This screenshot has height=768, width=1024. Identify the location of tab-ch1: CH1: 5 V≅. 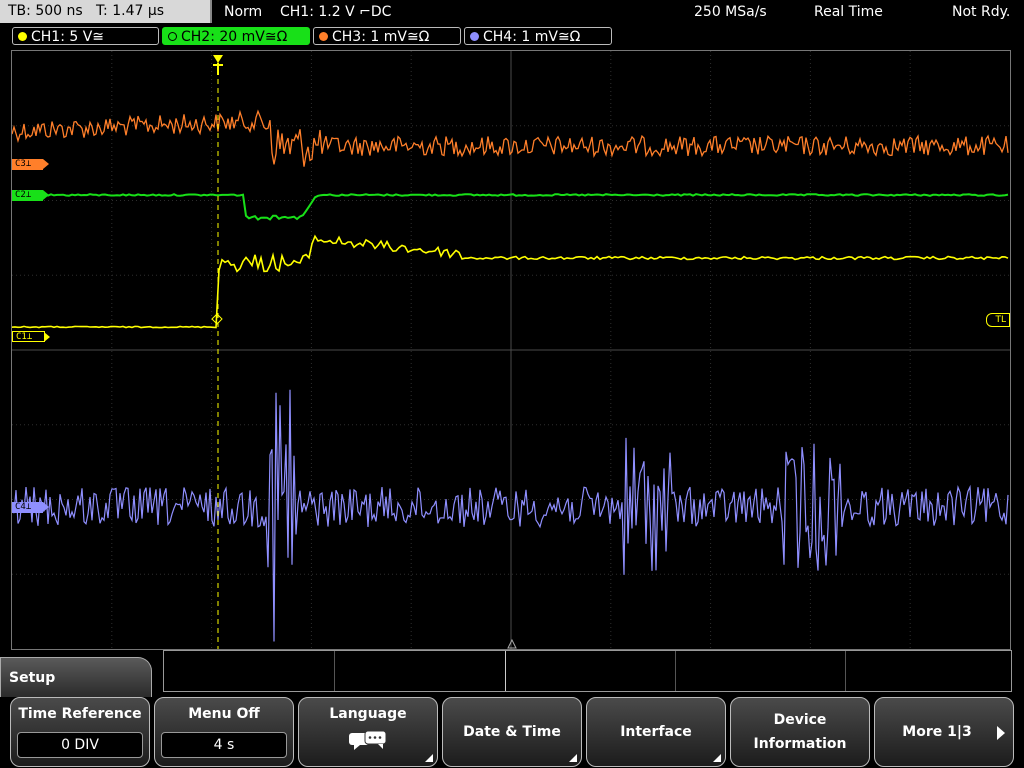
(85, 36).